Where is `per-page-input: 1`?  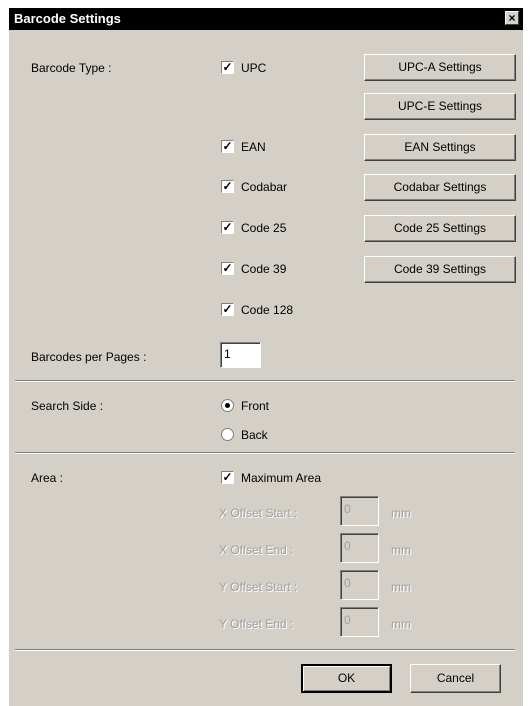 per-page-input: 1 is located at coordinates (240, 355).